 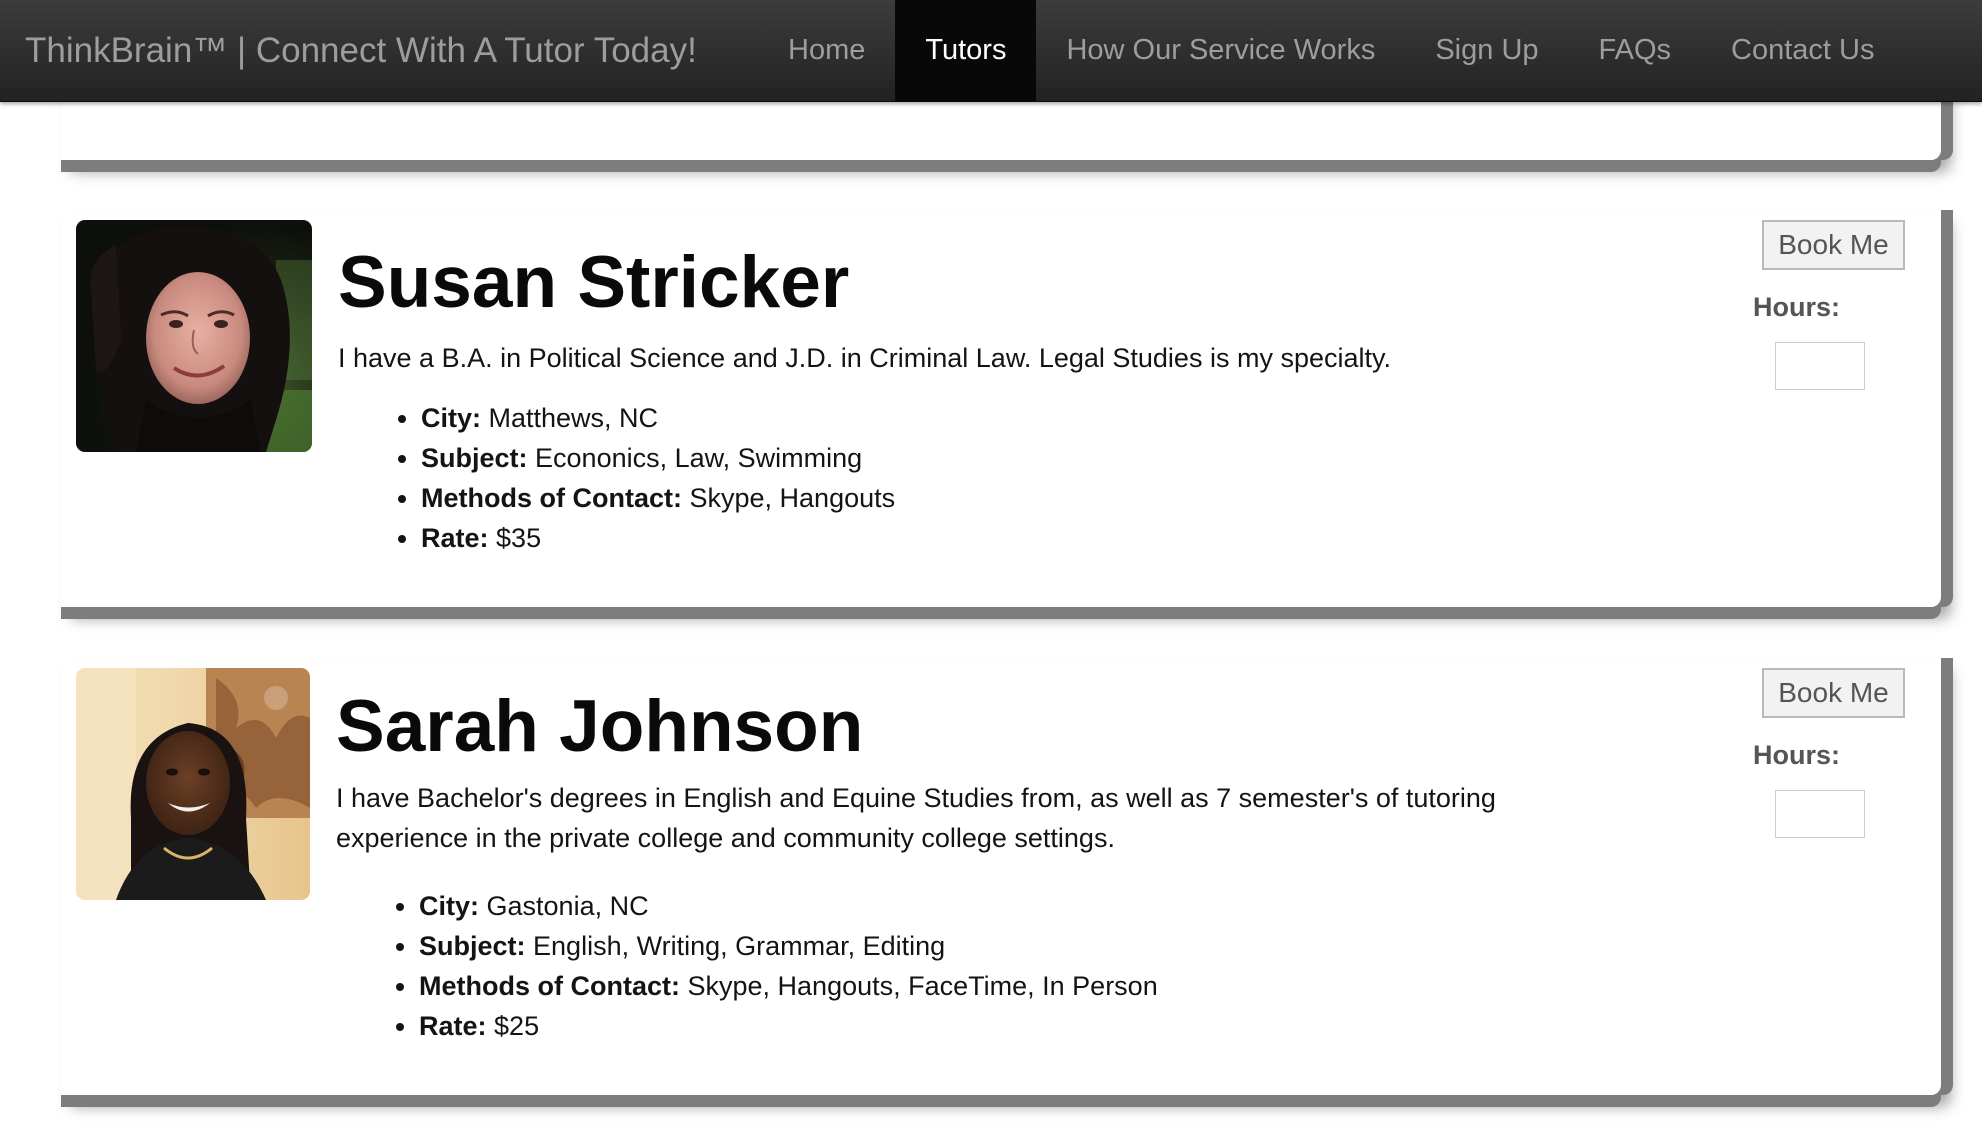 I want to click on tutor-name: Sarah Johnson, so click(x=600, y=726).